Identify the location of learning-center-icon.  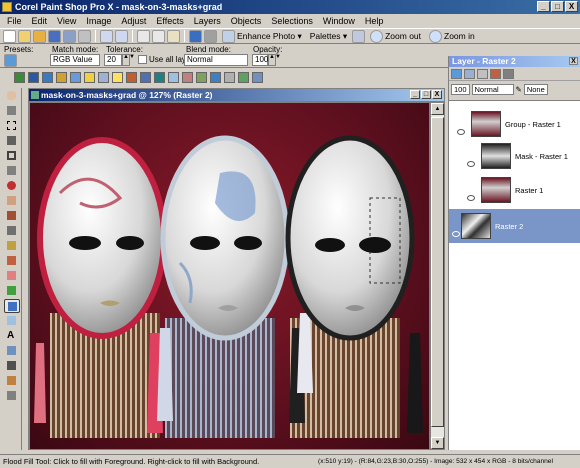
(201, 77).